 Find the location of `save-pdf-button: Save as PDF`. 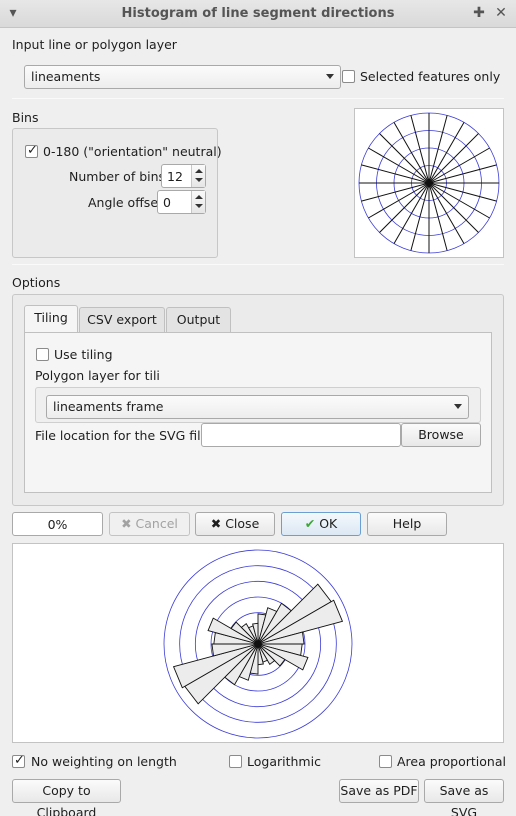

save-pdf-button: Save as PDF is located at coordinates (379, 791).